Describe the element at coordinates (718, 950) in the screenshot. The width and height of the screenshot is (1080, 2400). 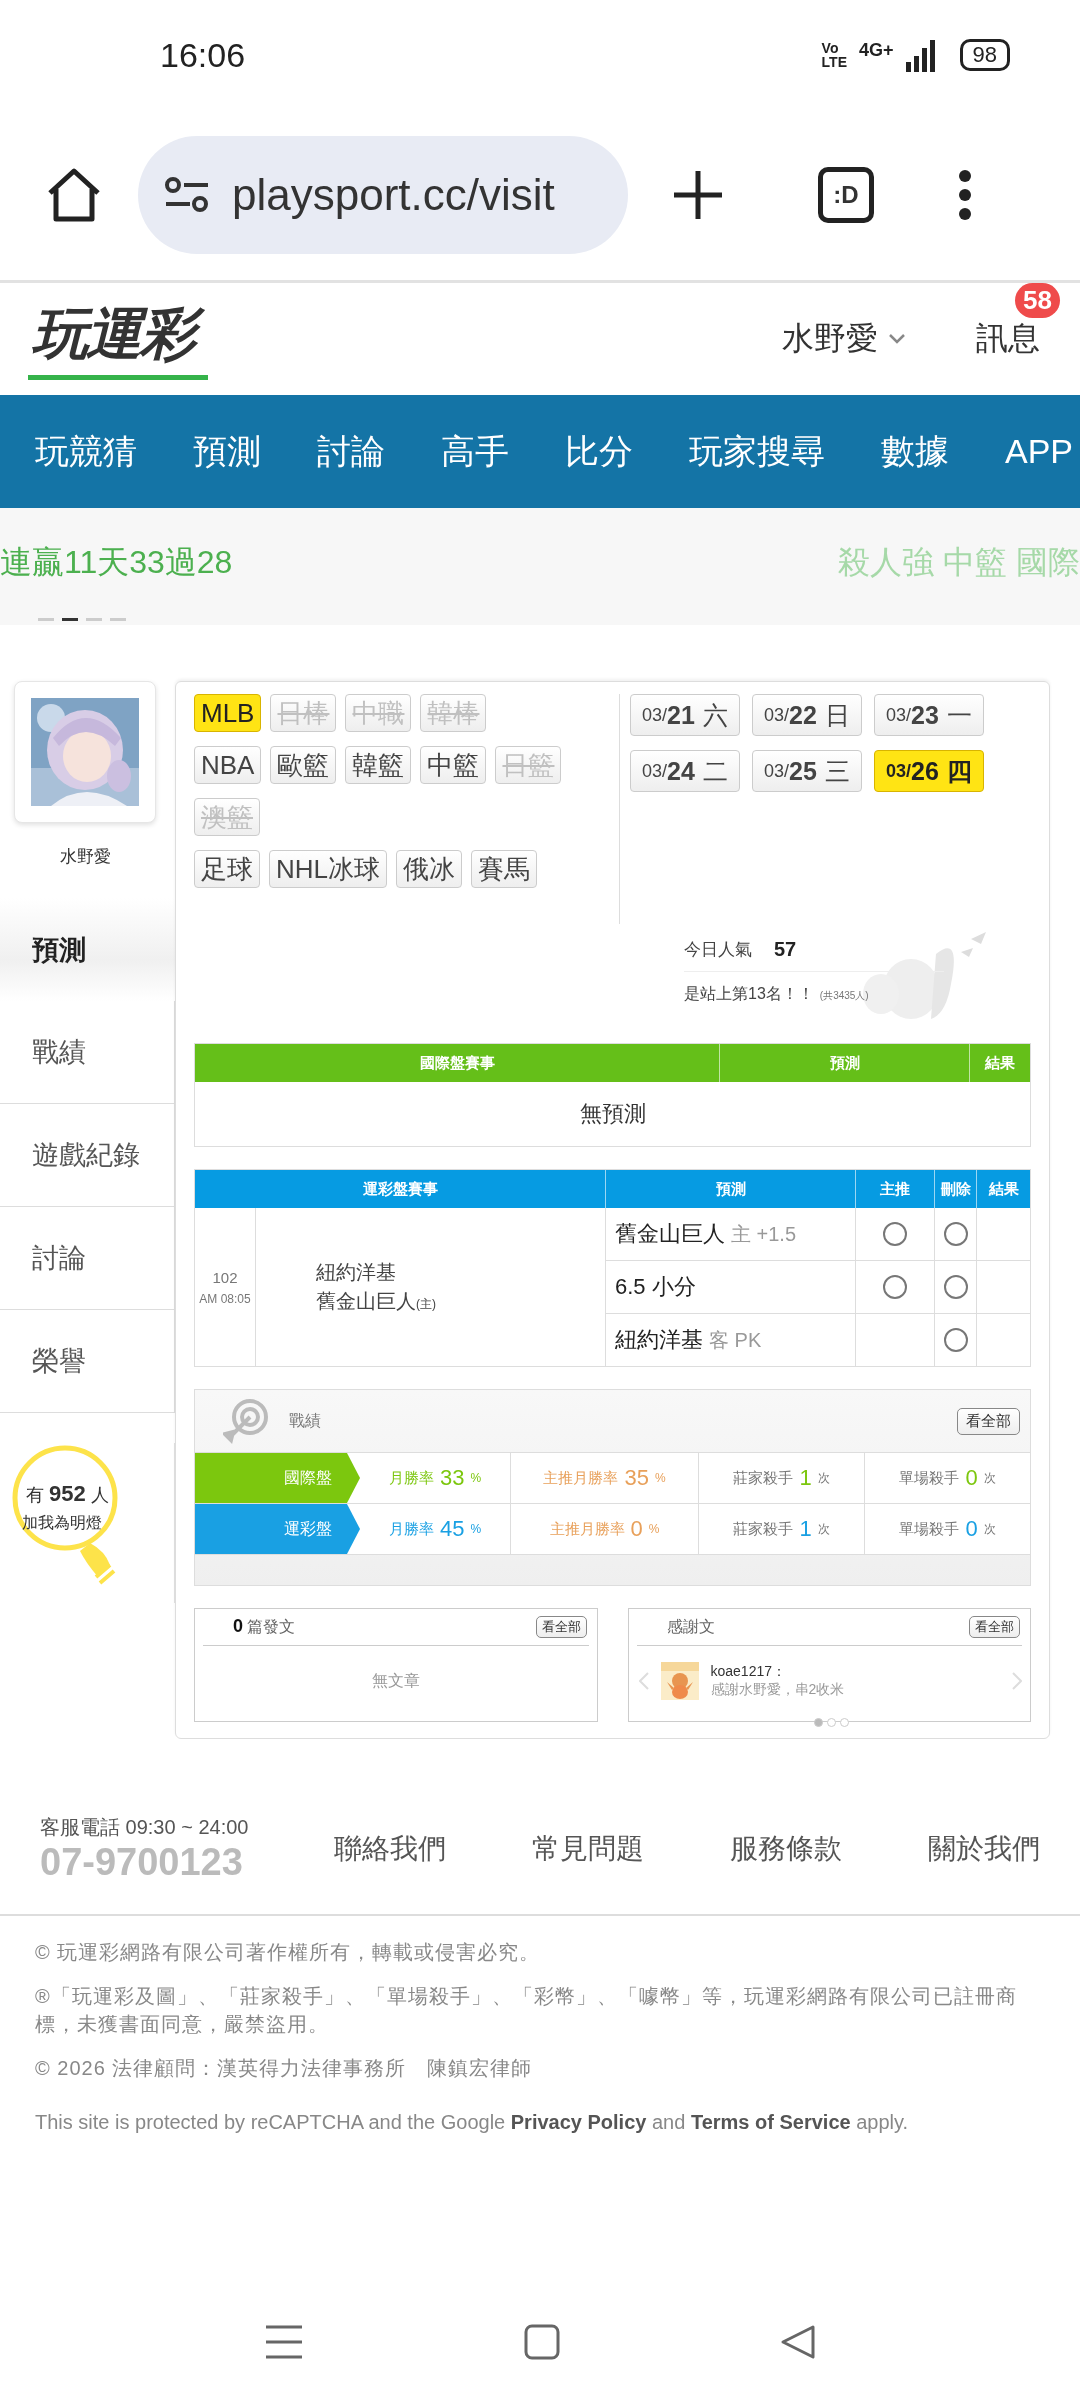
I see `popularity-label: 今日人氣` at that location.